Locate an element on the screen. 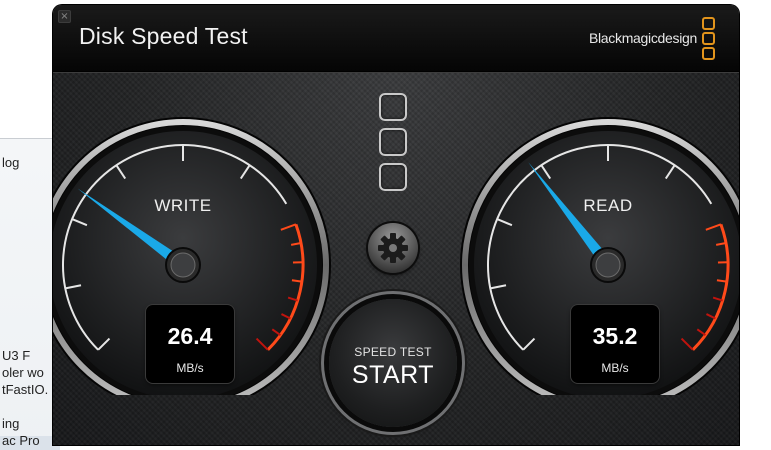  start-button-subtitle: SPEED TEST is located at coordinates (393, 352).